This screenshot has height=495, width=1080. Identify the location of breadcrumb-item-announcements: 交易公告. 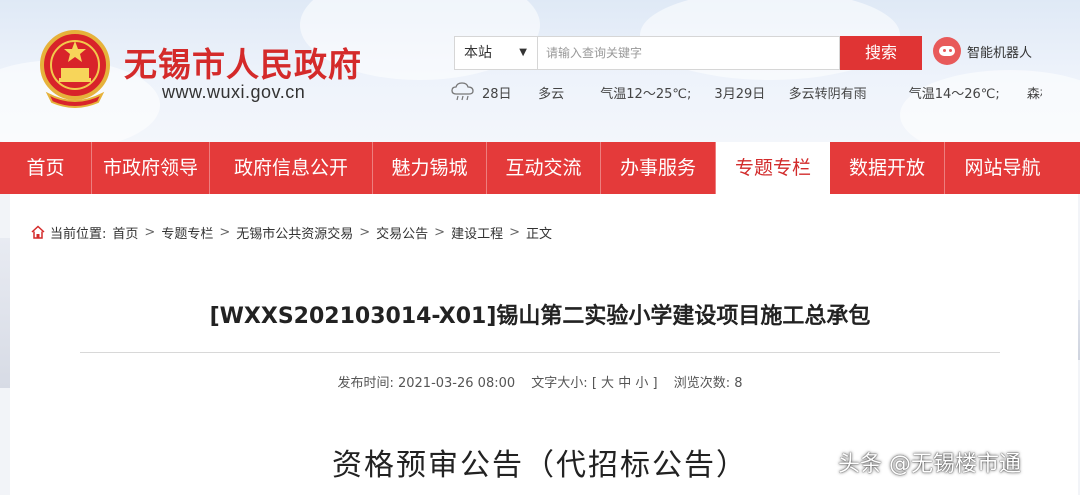
(402, 232).